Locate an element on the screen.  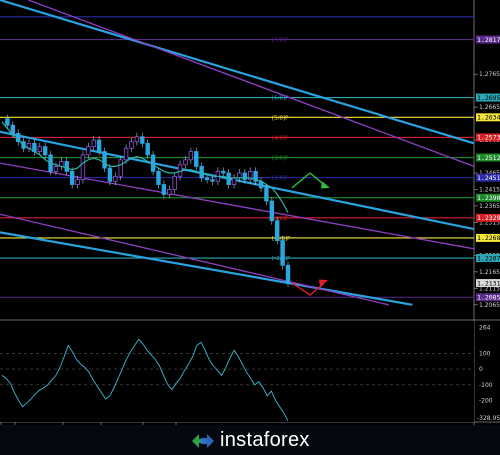
indicator-tick-label: 100 is located at coordinates (485, 353).